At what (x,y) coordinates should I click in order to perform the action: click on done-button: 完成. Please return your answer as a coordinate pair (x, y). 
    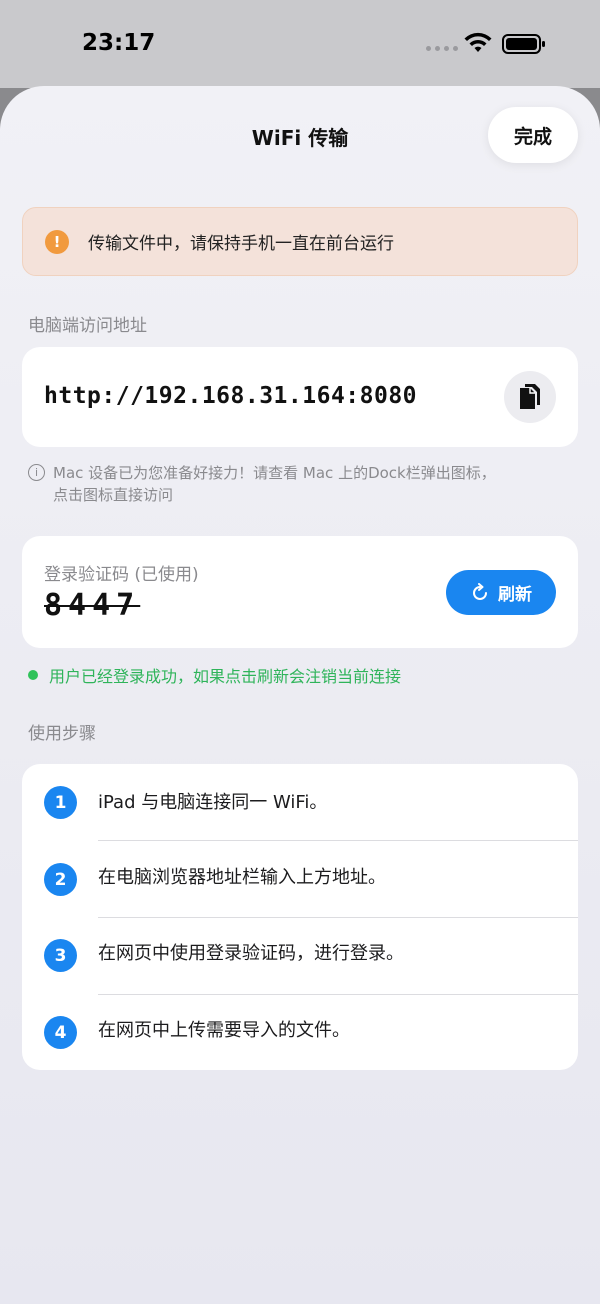
    Looking at the image, I should click on (533, 135).